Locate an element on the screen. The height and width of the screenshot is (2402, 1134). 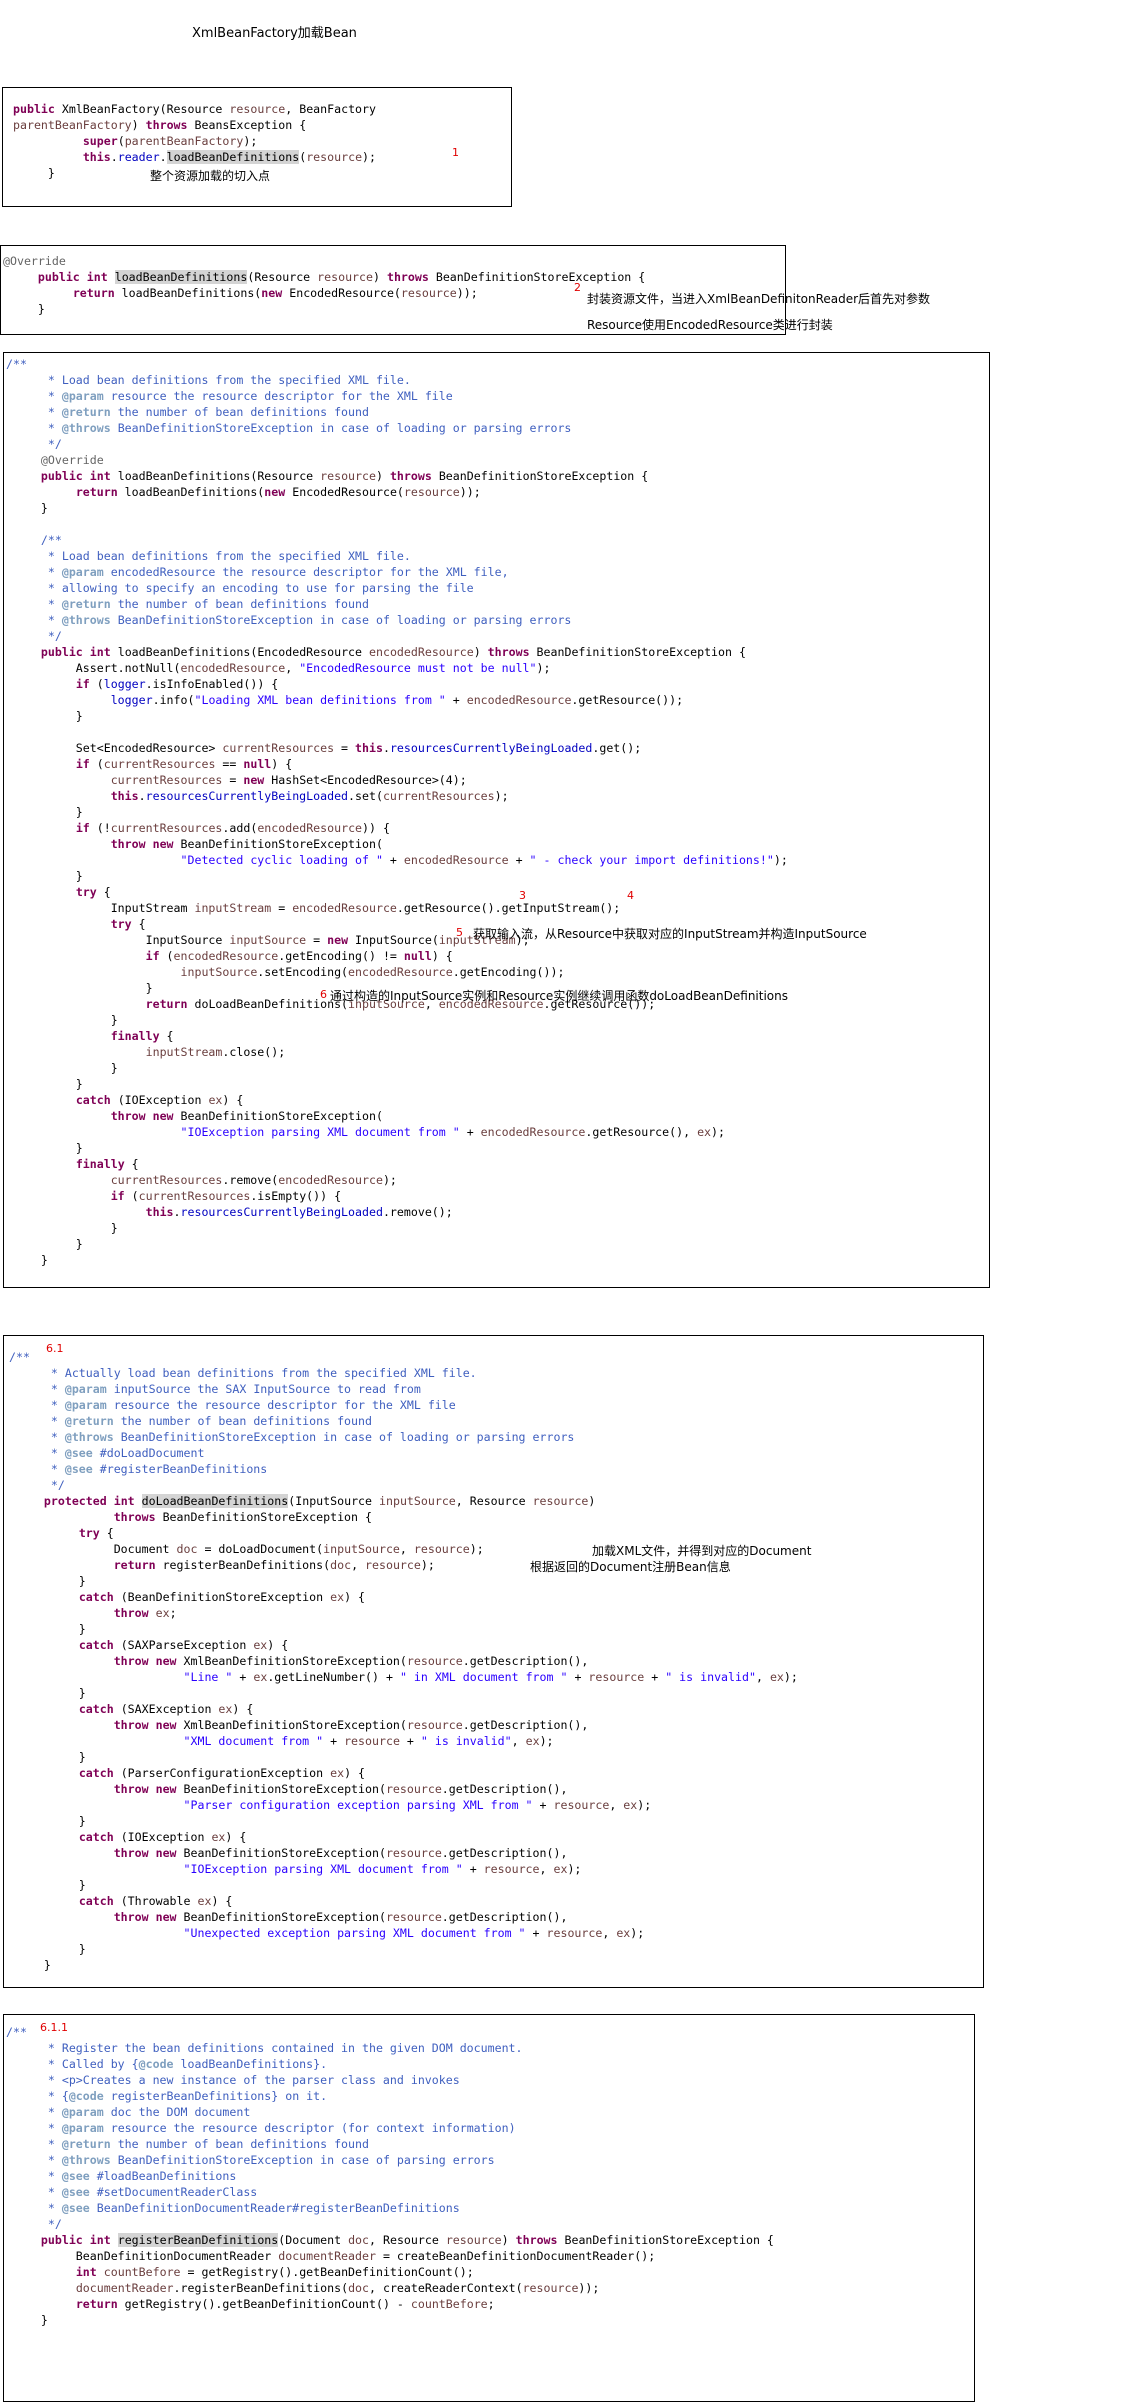
marker-3: 3 is located at coordinates (522, 895).